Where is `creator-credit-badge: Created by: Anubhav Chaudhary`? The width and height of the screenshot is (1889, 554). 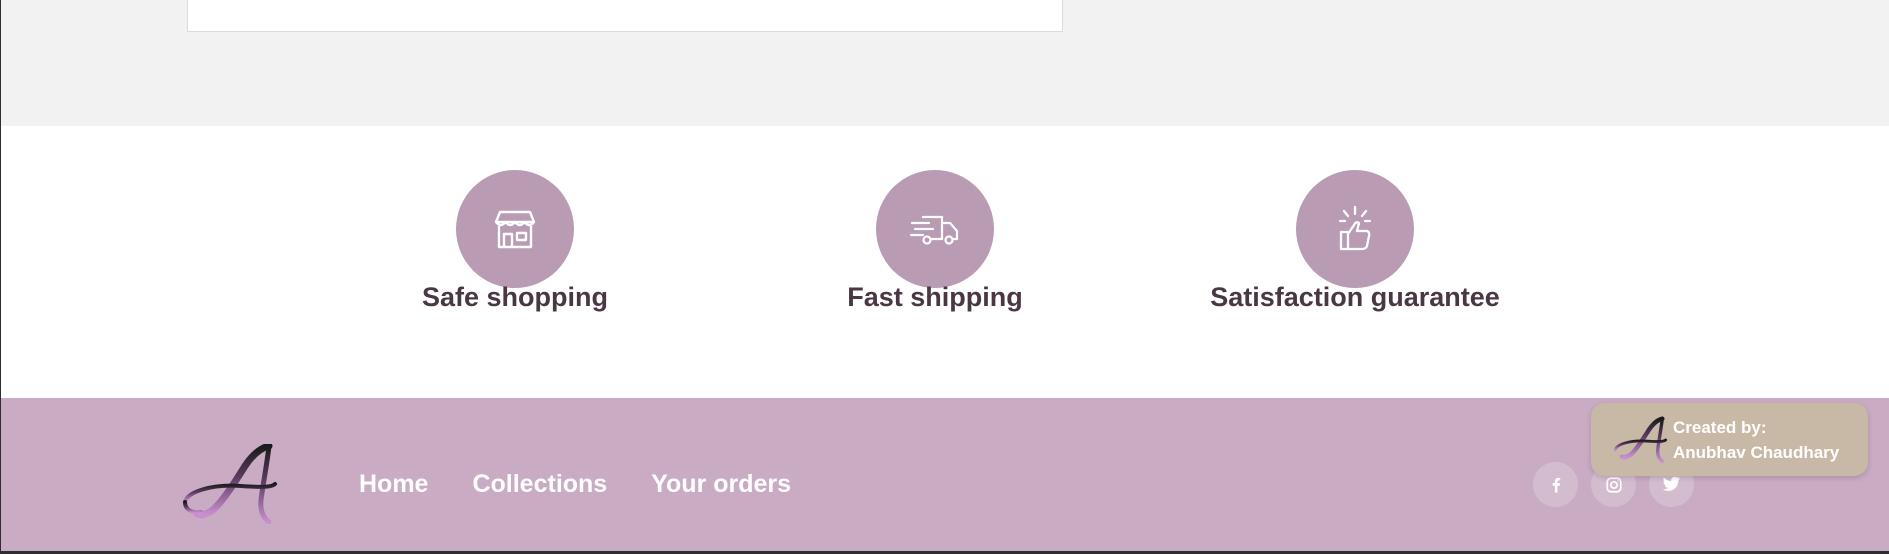 creator-credit-badge: Created by: Anubhav Chaudhary is located at coordinates (1729, 439).